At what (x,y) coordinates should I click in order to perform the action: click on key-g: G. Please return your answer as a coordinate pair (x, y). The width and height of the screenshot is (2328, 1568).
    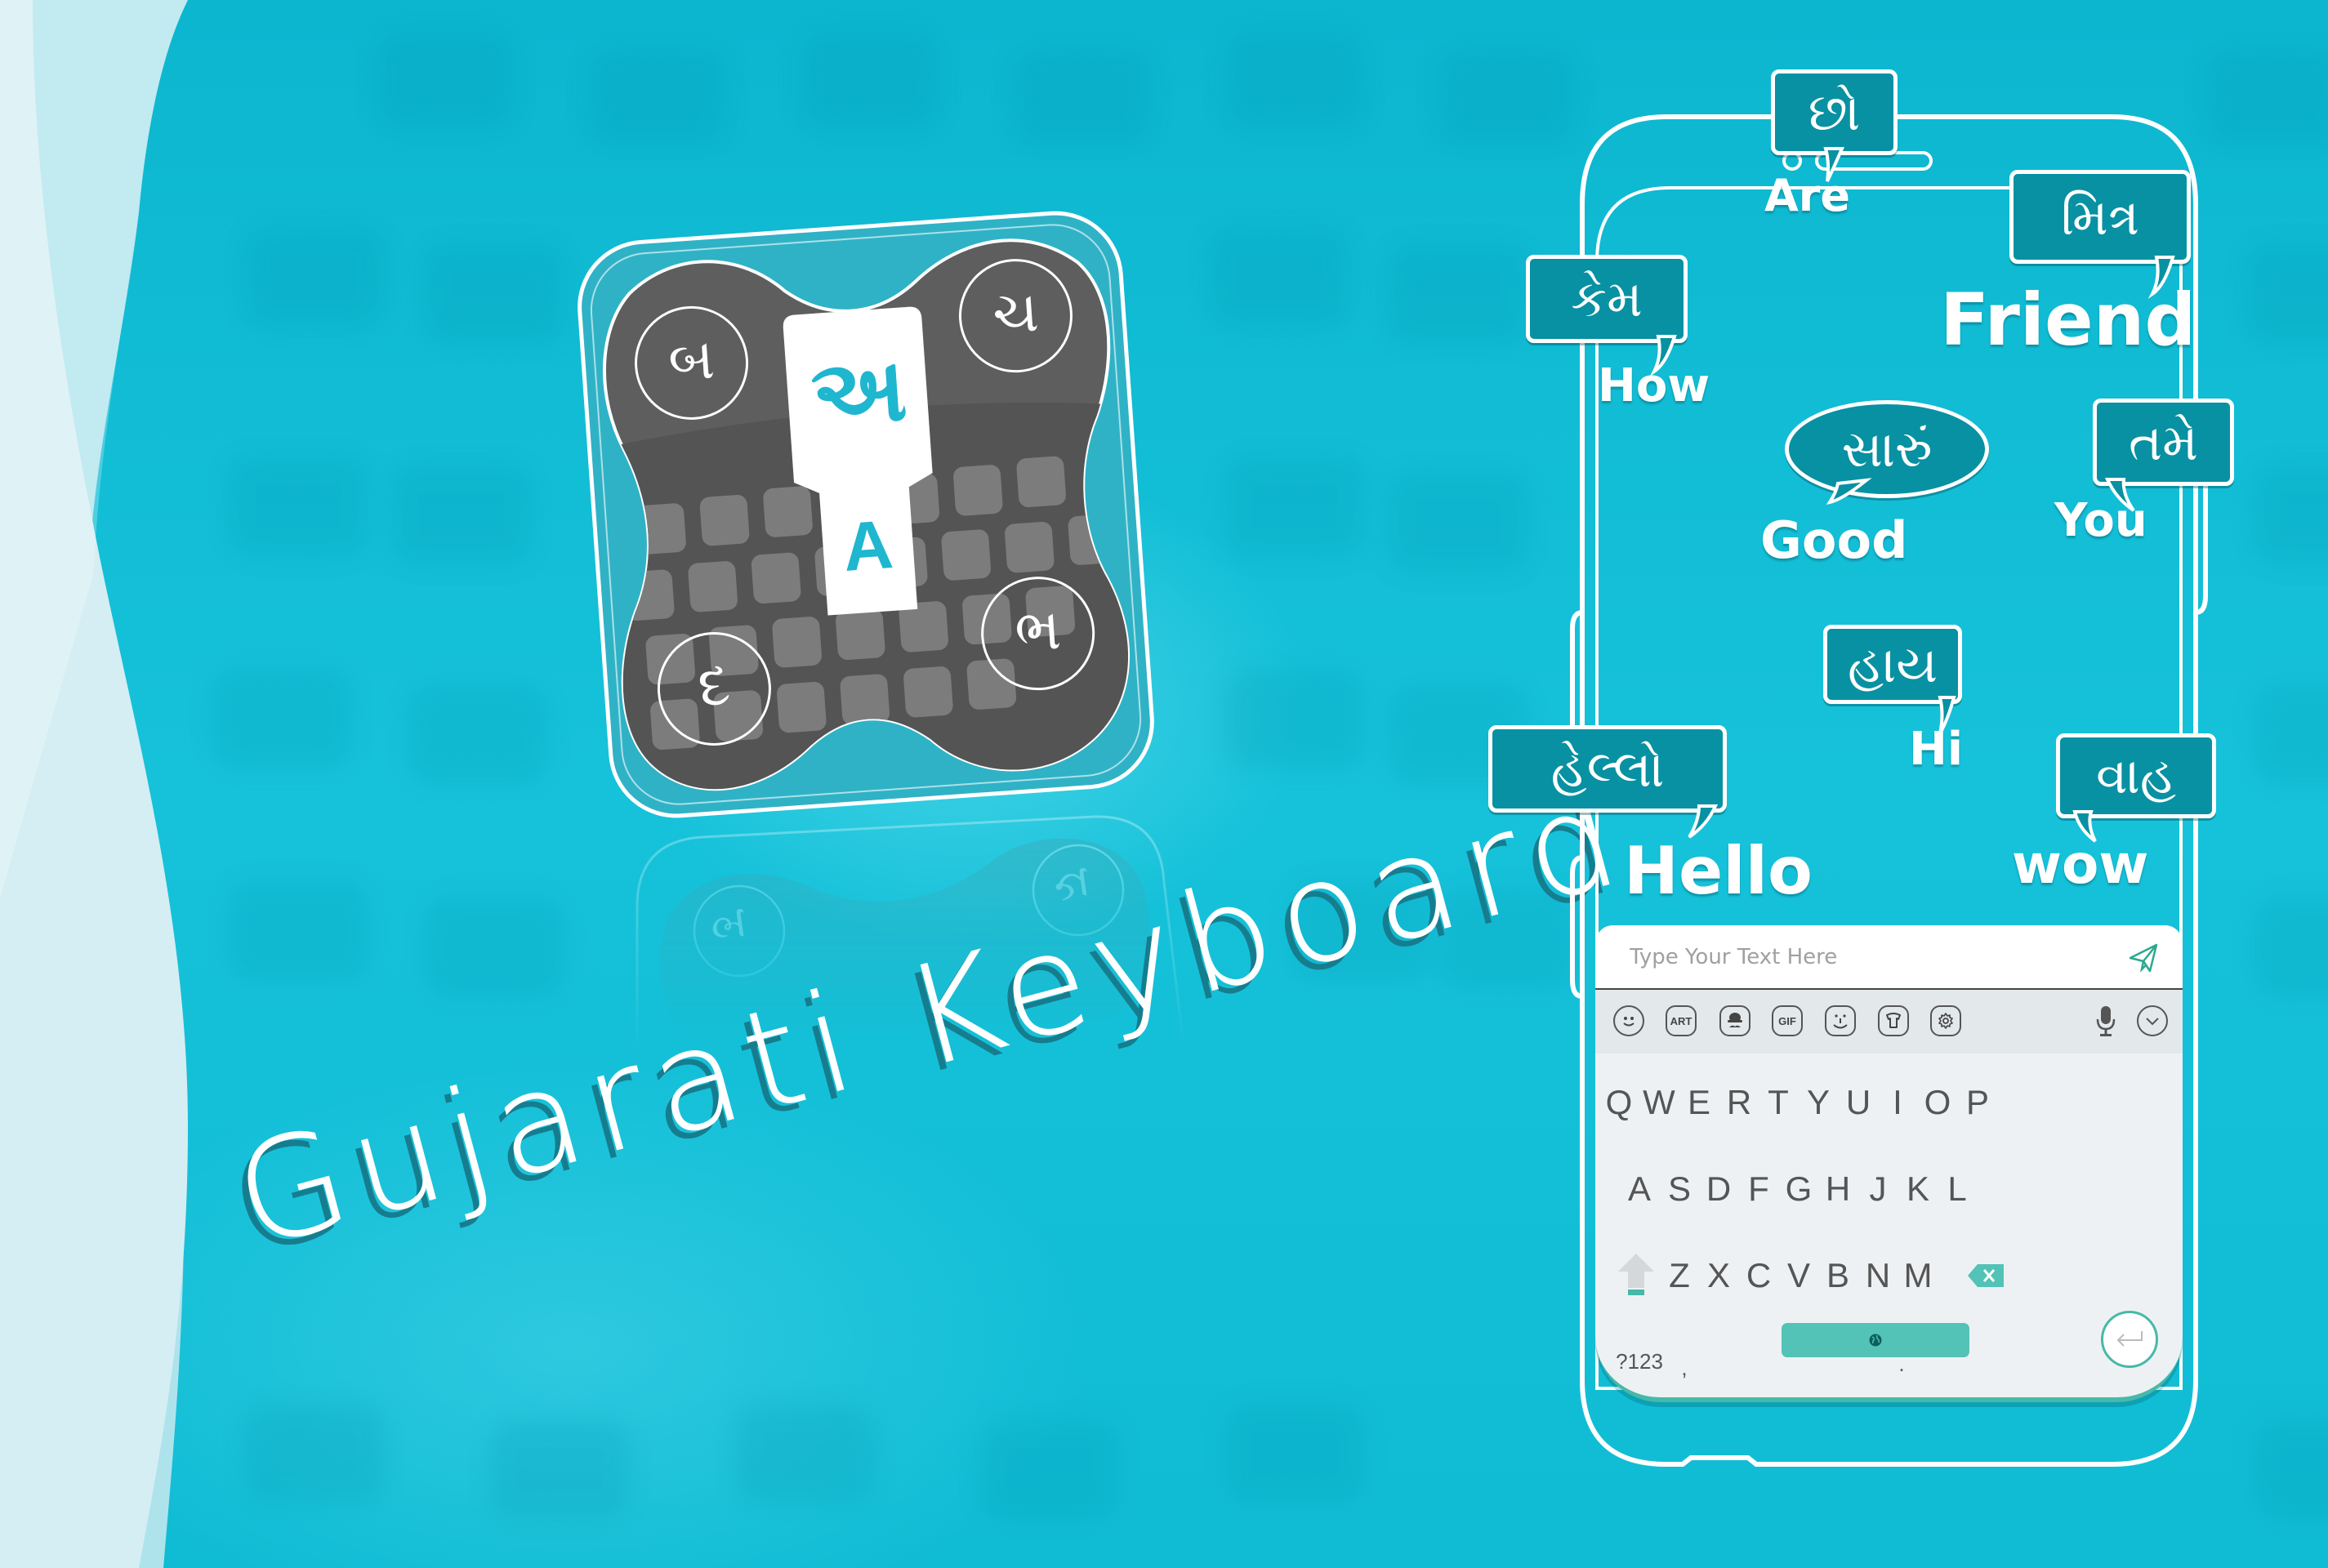
    Looking at the image, I should click on (1799, 1189).